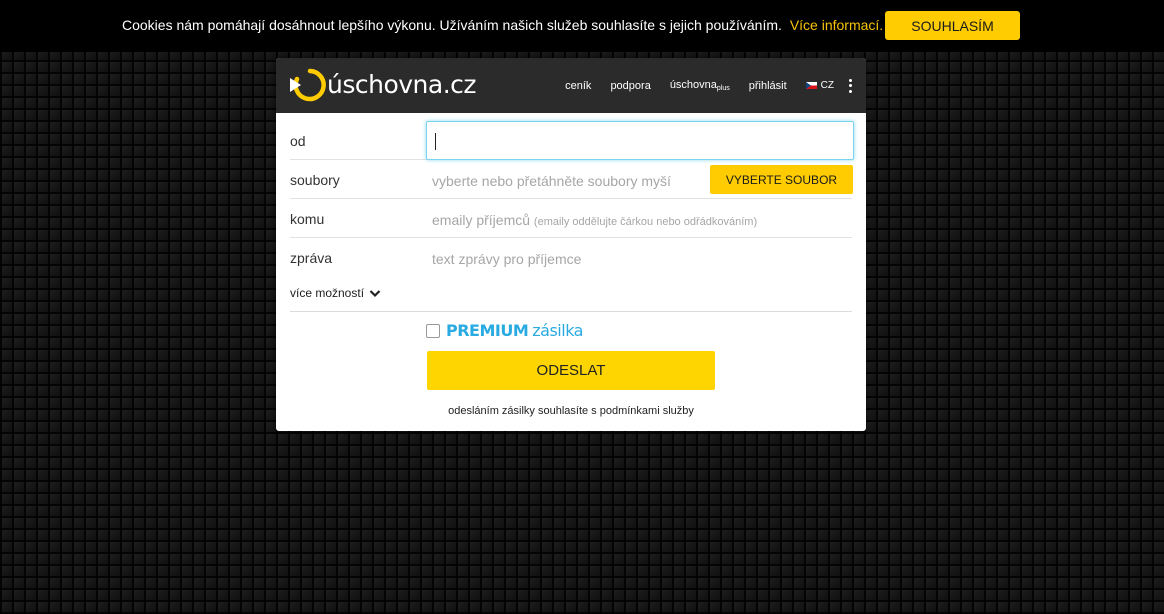 This screenshot has height=614, width=1164. What do you see at coordinates (723, 88) in the screenshot?
I see `nav-plus-sub: plus` at bounding box center [723, 88].